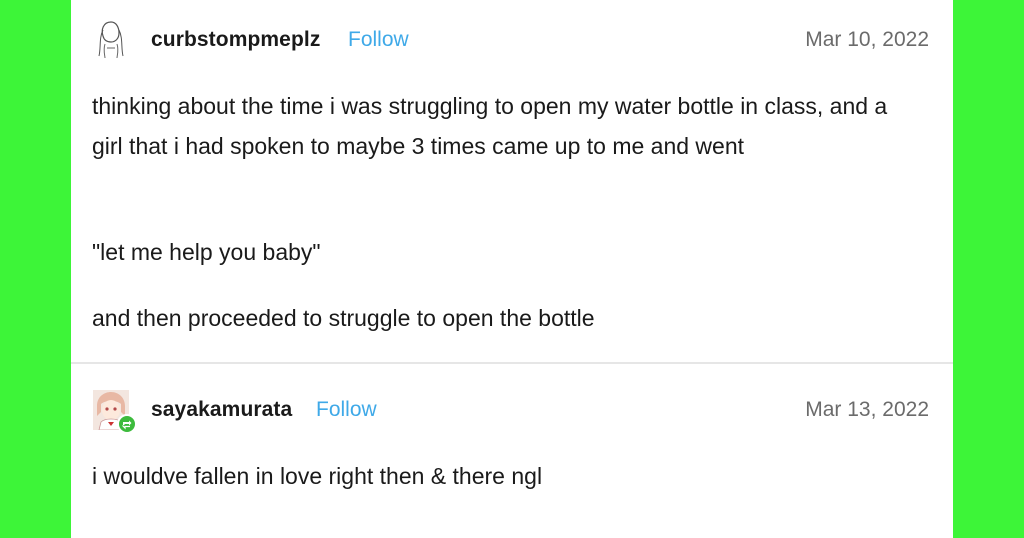  Describe the element at coordinates (867, 409) in the screenshot. I see `post-date: Mar 13, 2022` at that location.